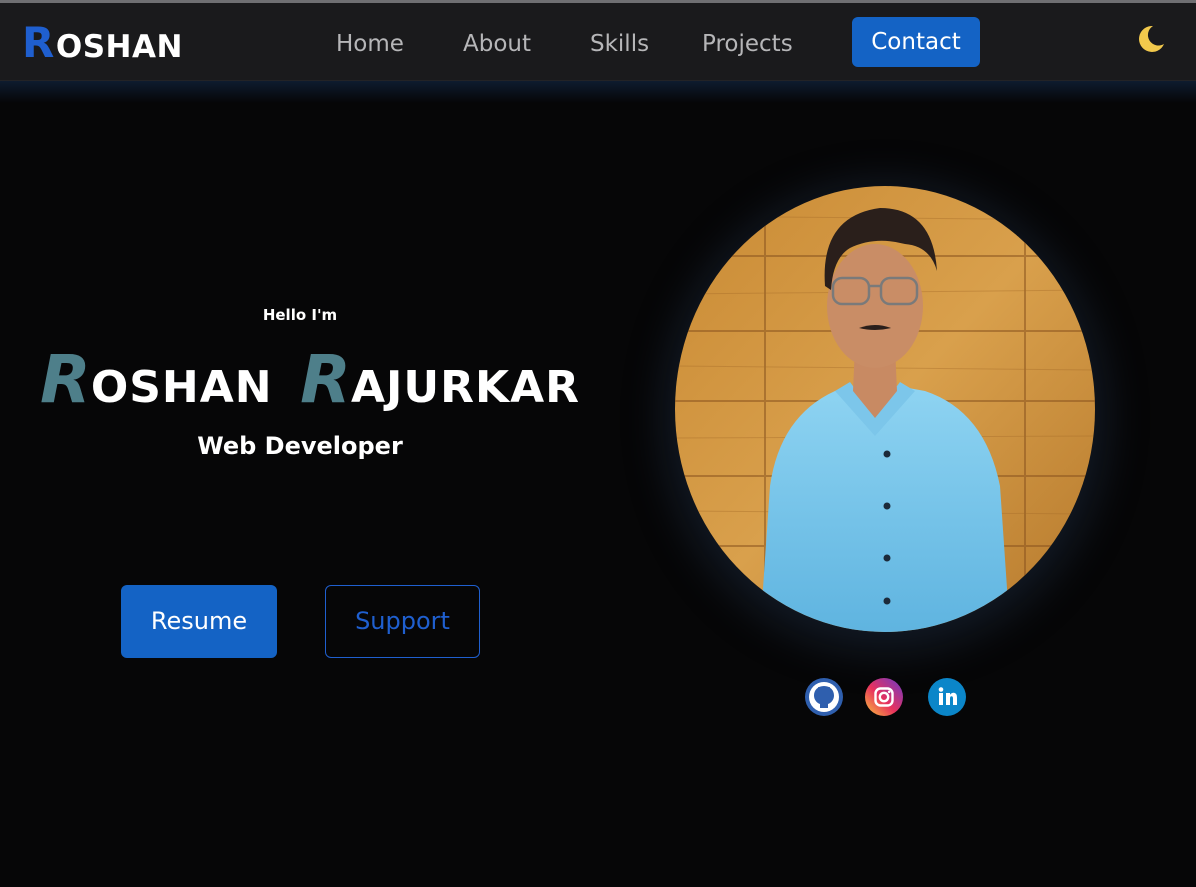 The width and height of the screenshot is (1196, 887). I want to click on first-name-initial: R, so click(65, 379).